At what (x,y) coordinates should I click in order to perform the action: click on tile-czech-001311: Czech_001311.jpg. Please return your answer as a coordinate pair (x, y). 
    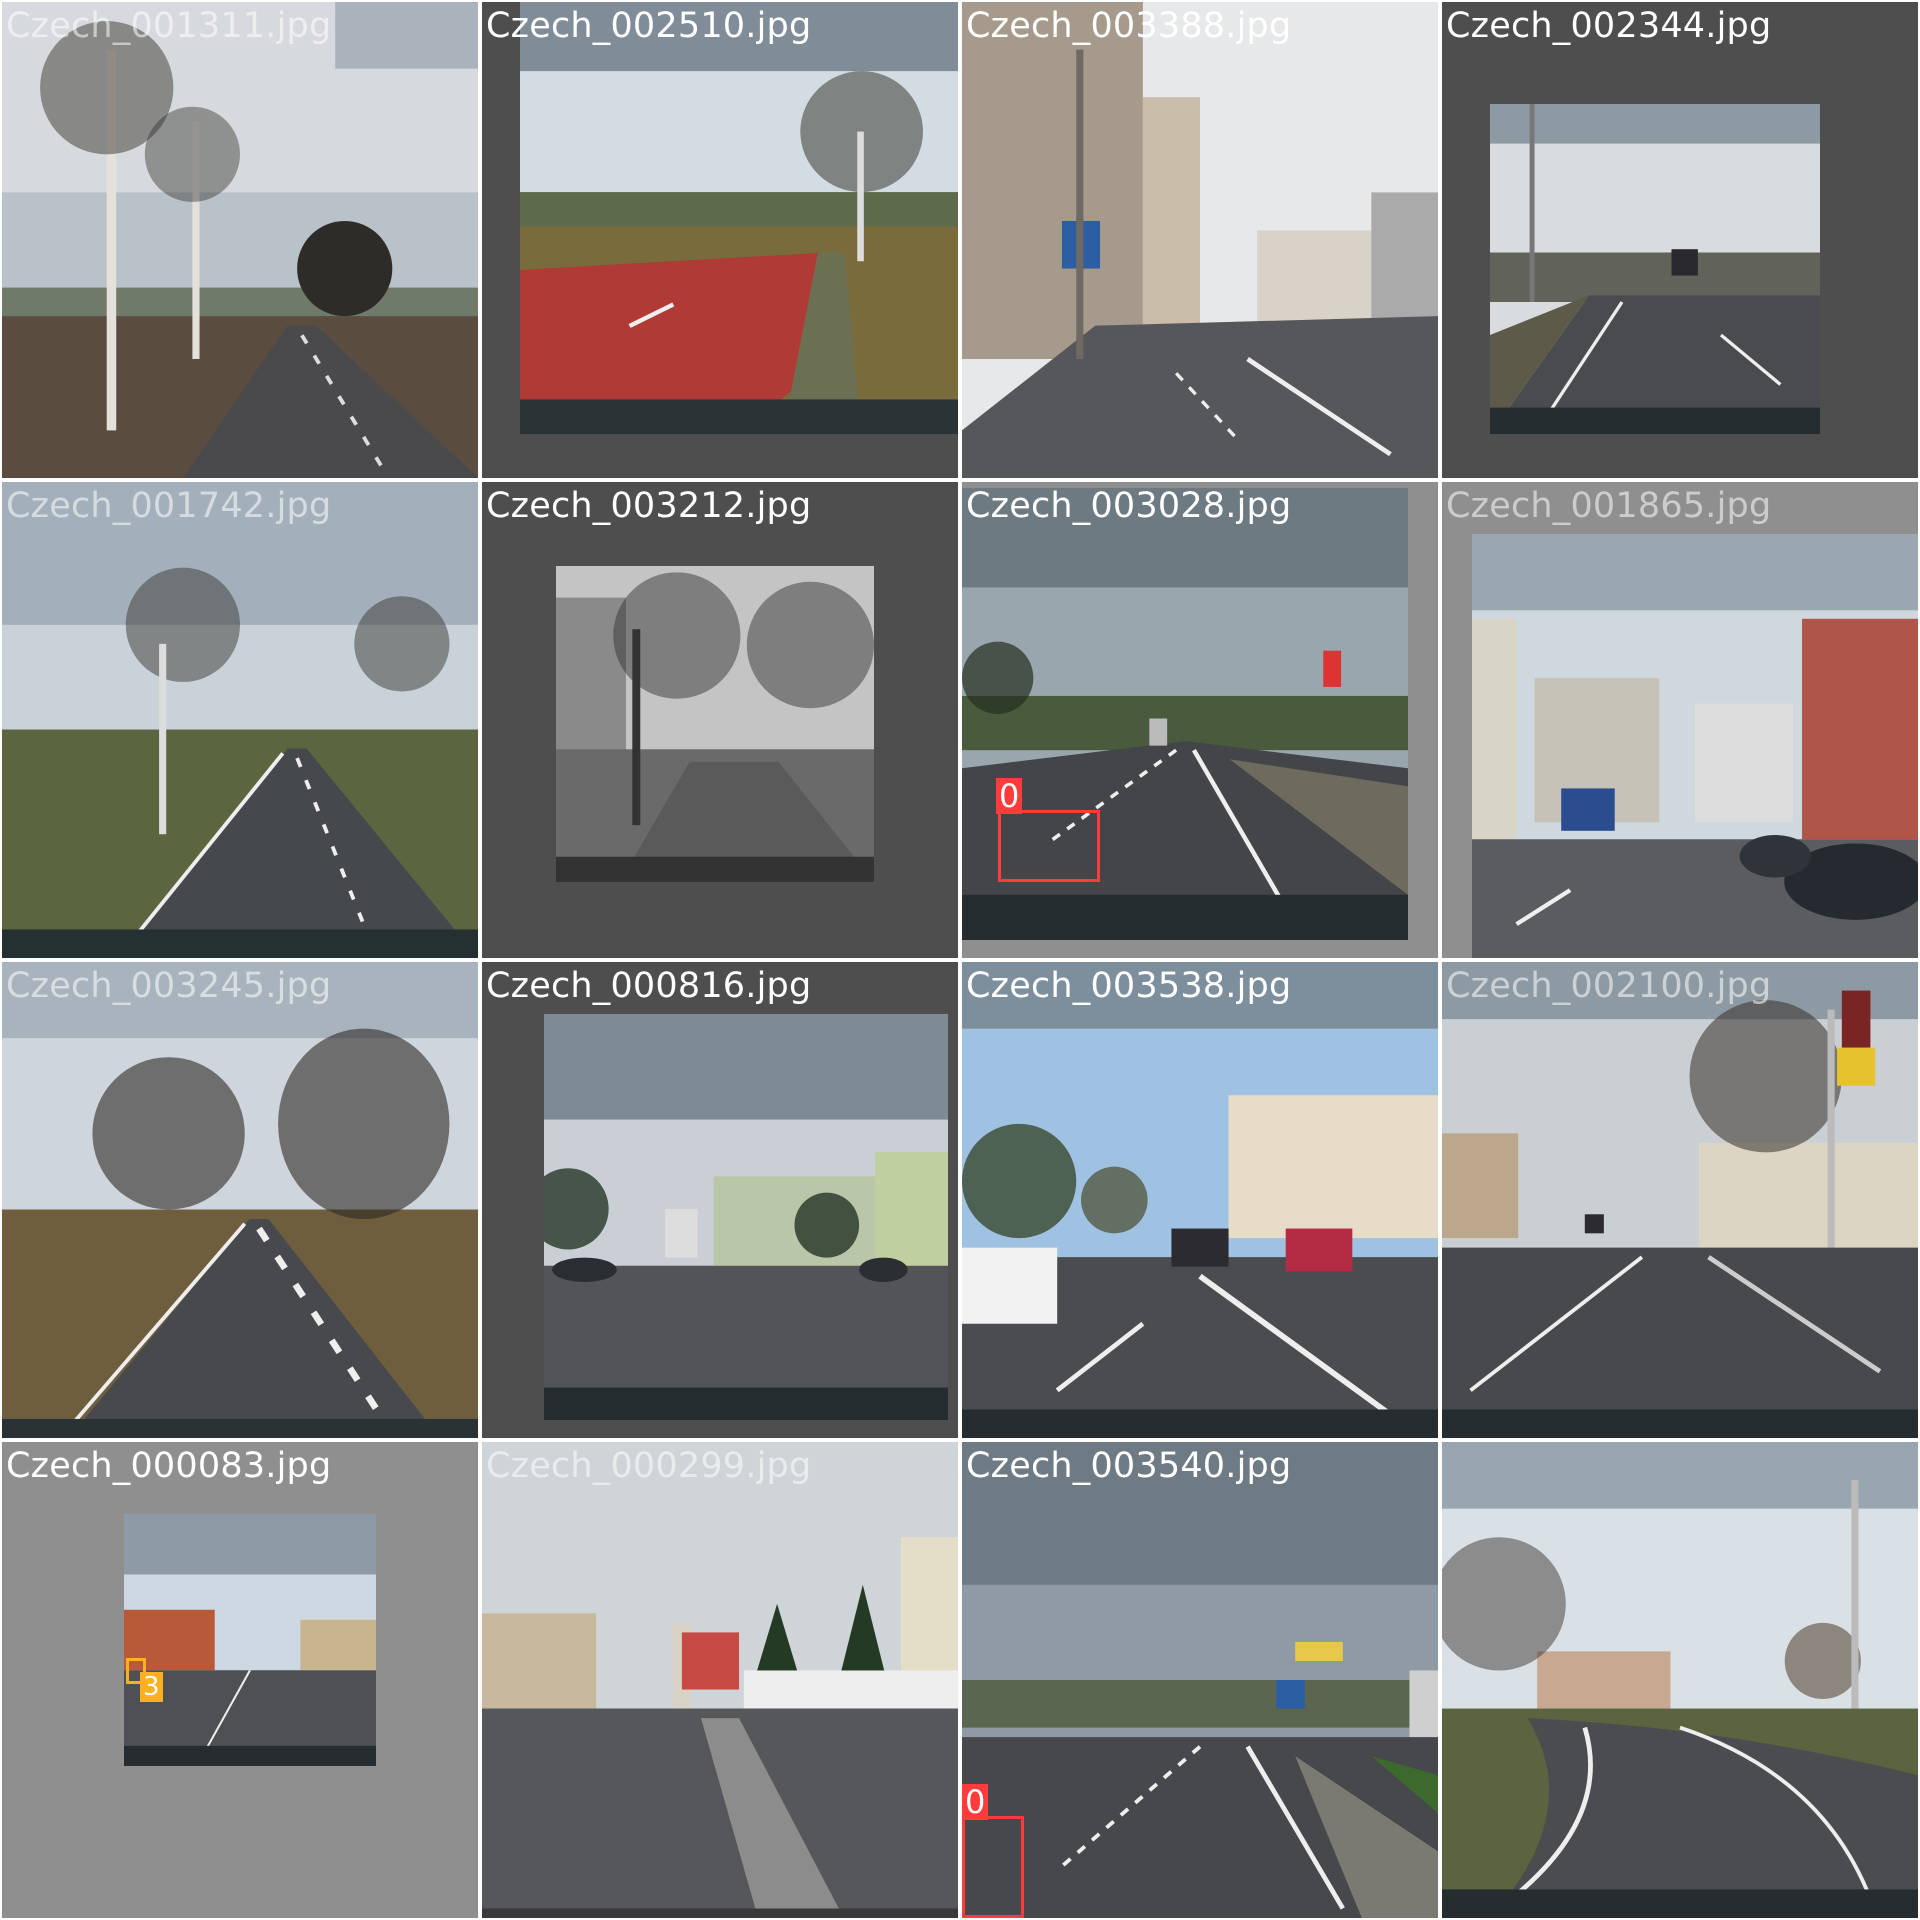
    Looking at the image, I should click on (240, 240).